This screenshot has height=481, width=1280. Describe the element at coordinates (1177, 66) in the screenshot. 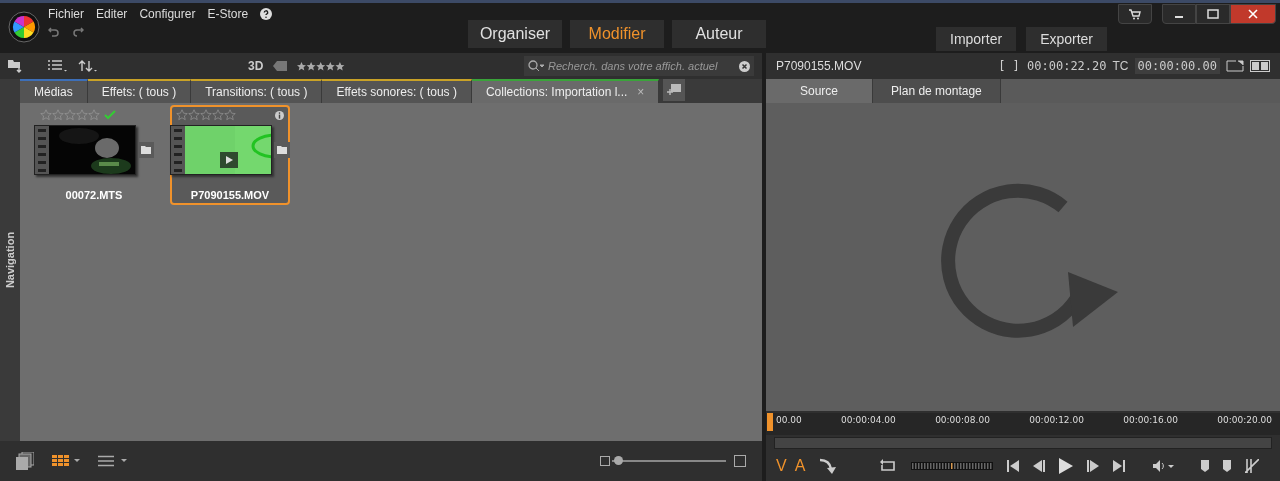

I see `timecode-field: 00:00:00.00` at that location.